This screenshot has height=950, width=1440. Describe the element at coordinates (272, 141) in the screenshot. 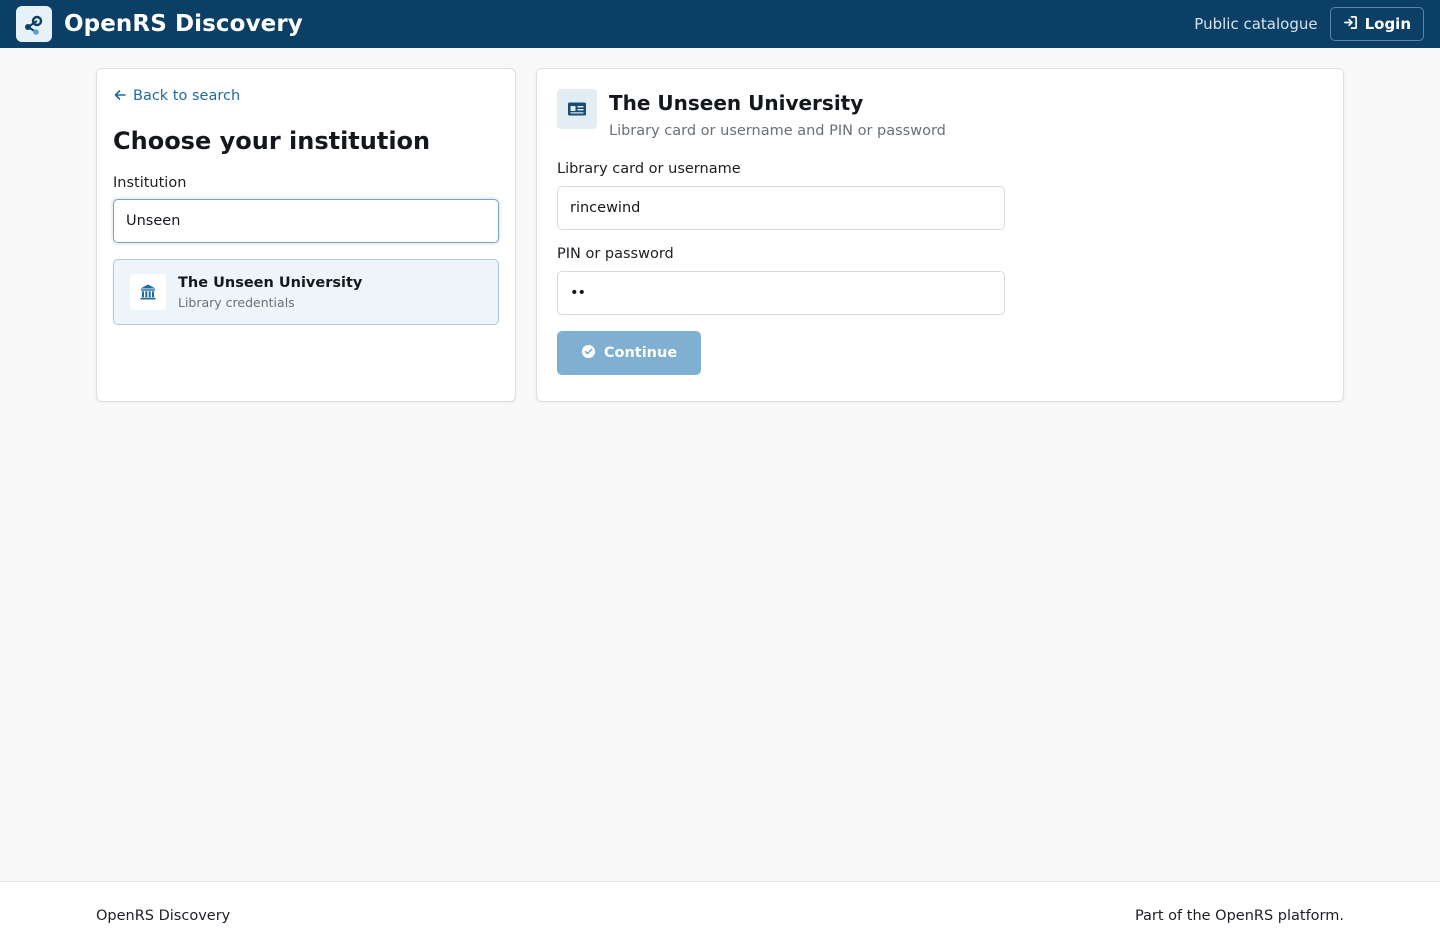

I see `page-title: Choose your institution` at that location.